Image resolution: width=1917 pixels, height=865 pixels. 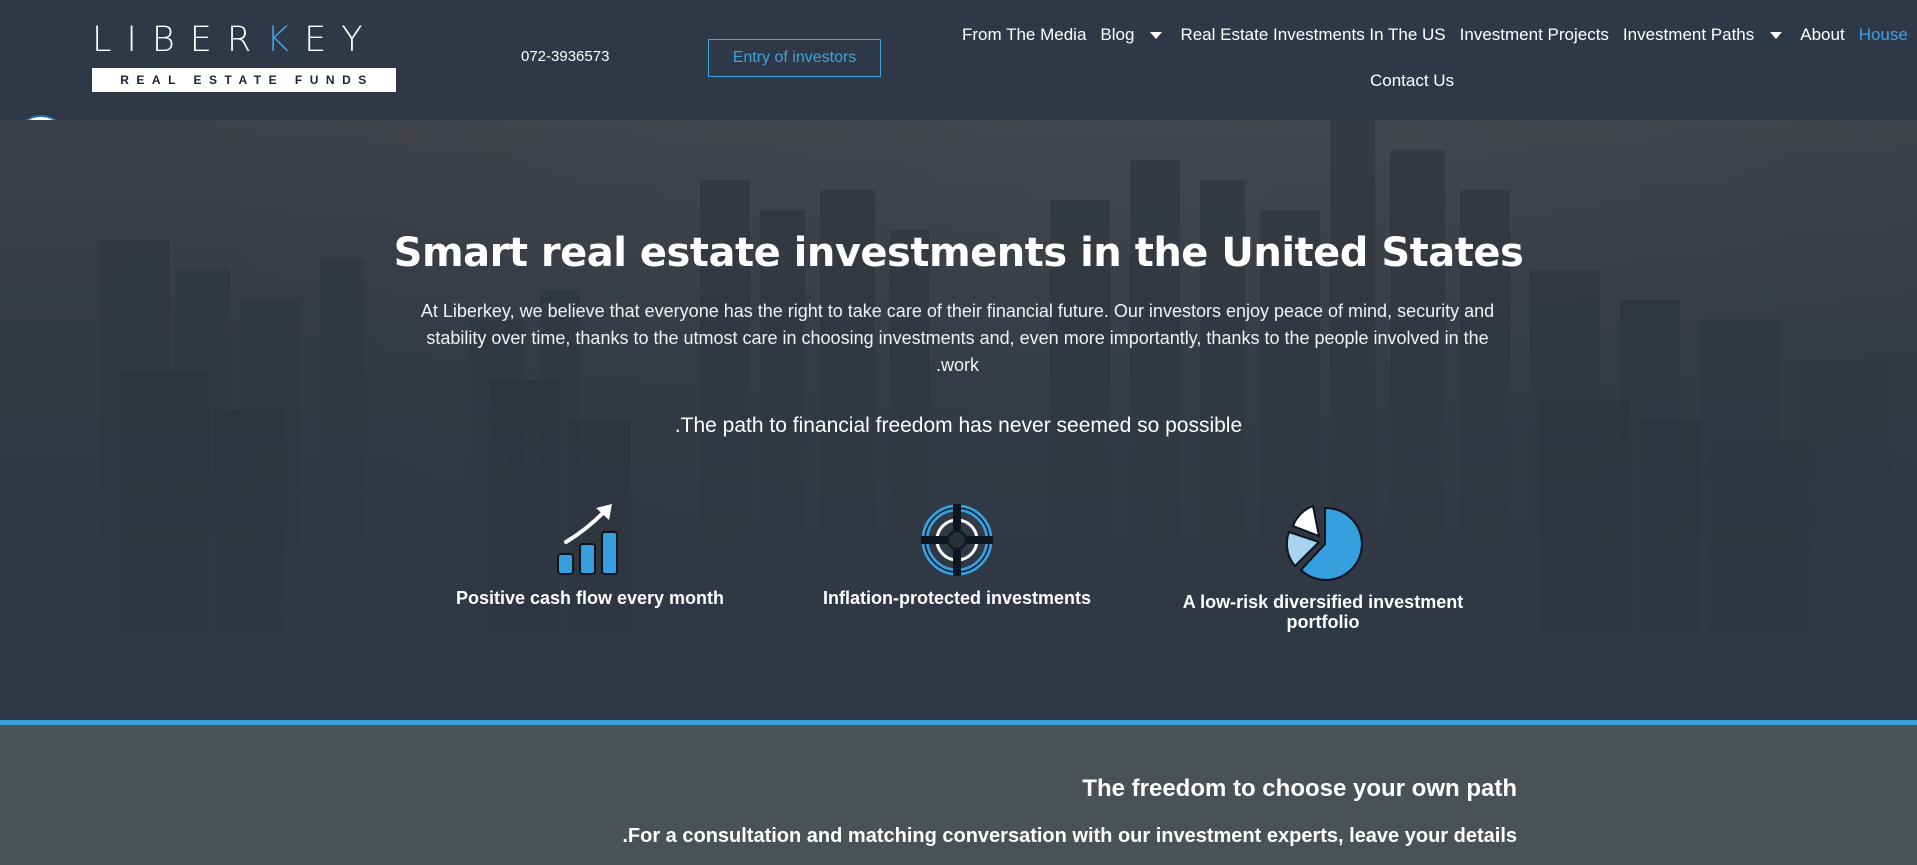 I want to click on nav-item-us-investments: Real Estate Investments In The US, so click(x=1312, y=35).